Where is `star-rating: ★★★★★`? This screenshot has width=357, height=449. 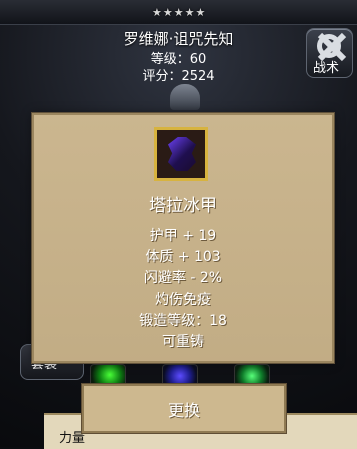
star-rating: ★★★★★ is located at coordinates (179, 12).